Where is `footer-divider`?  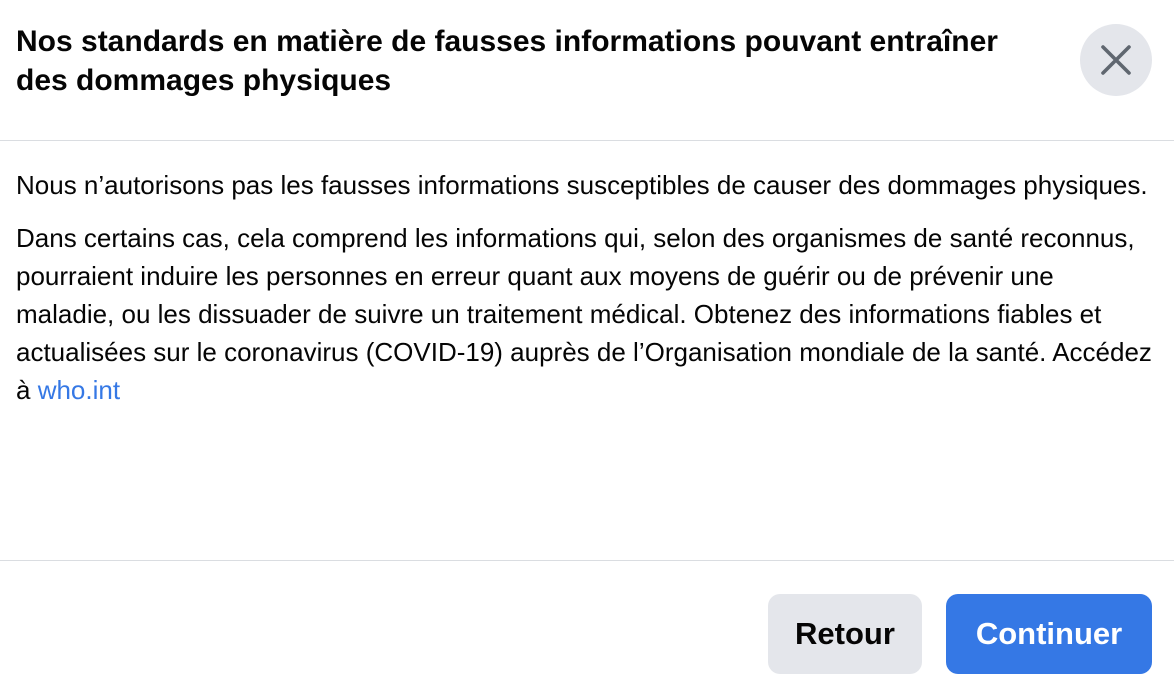
footer-divider is located at coordinates (587, 560).